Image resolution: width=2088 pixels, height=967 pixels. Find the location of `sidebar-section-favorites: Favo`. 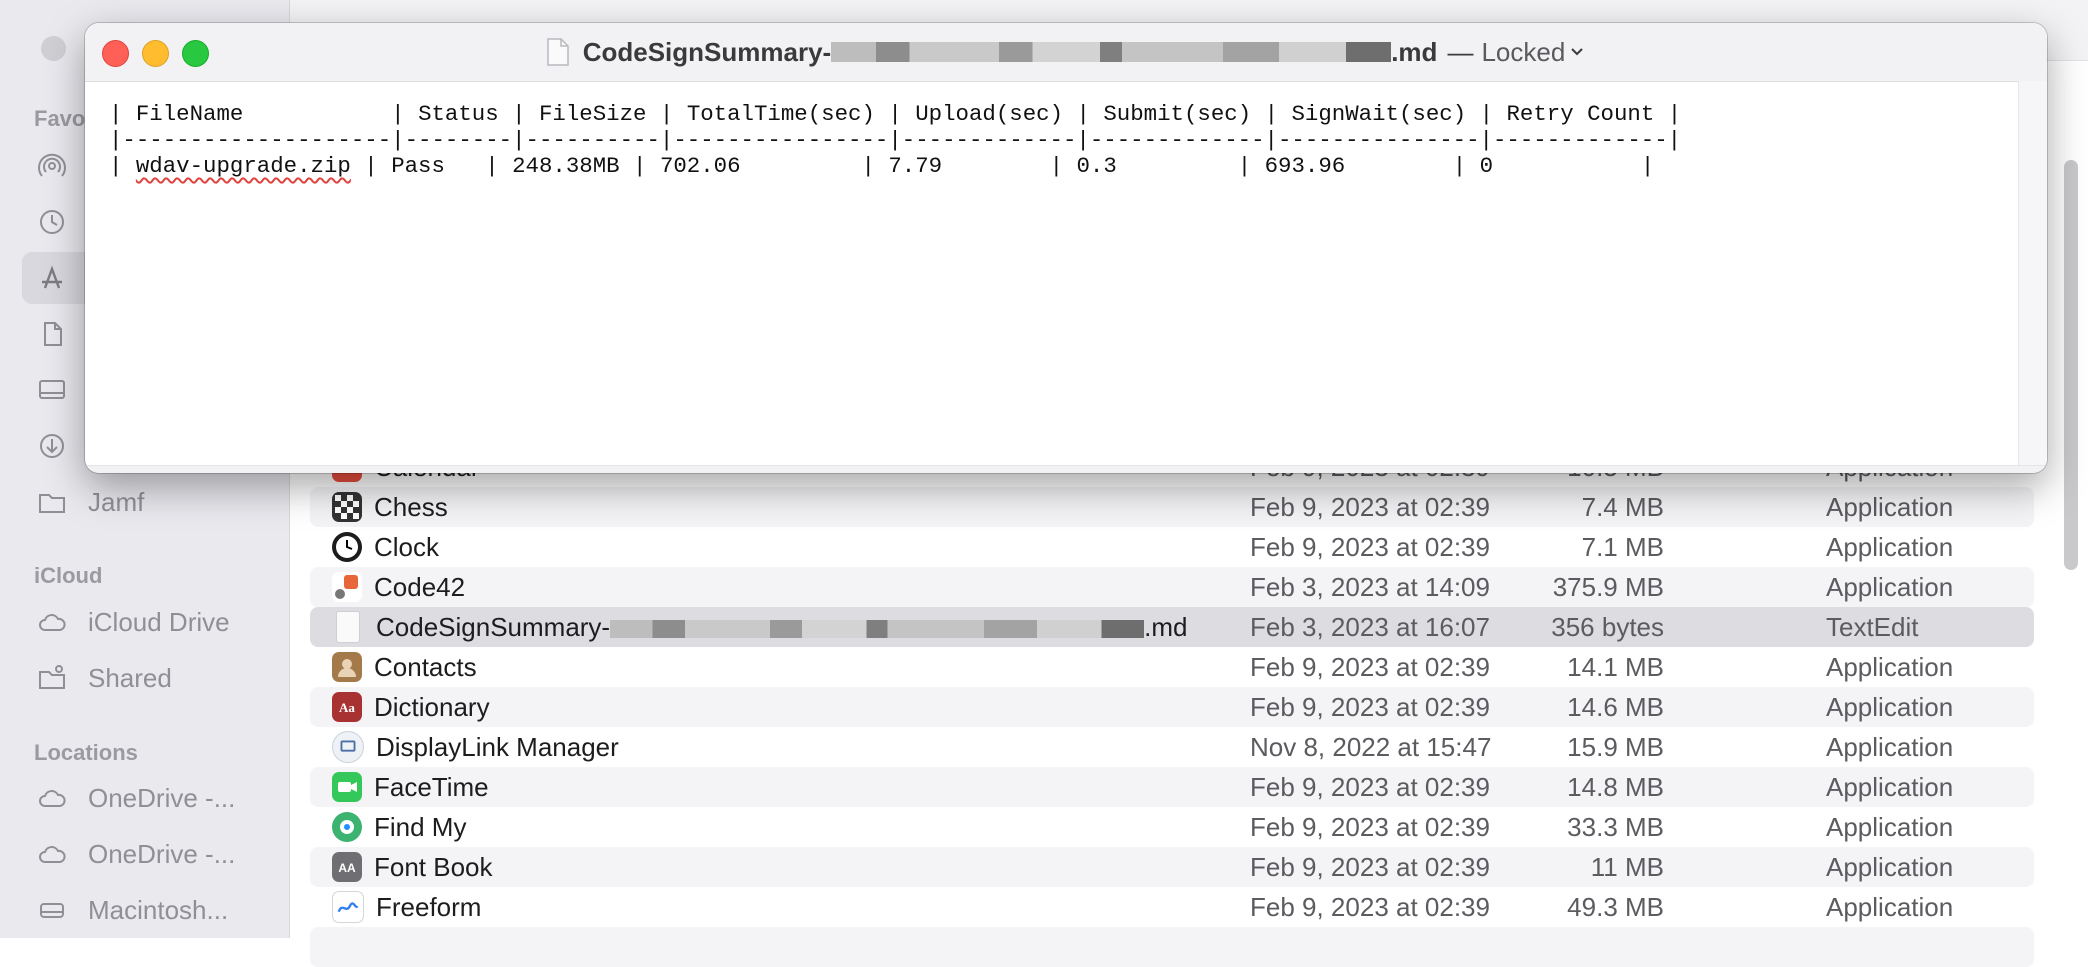

sidebar-section-favorites: Favo is located at coordinates (60, 118).